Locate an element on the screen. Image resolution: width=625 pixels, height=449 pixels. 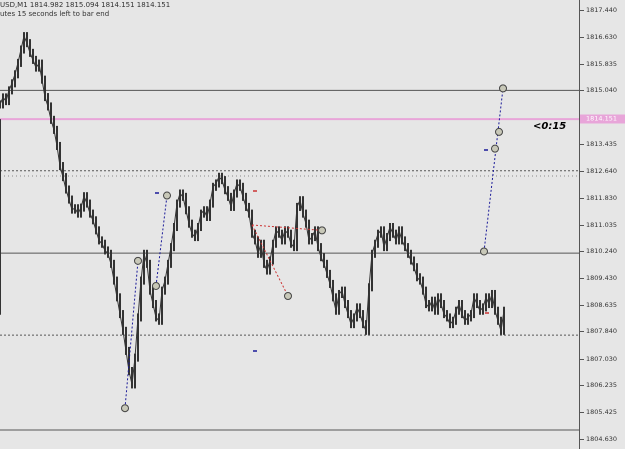
price-tick-label: 1809.430 is located at coordinates (602, 278).